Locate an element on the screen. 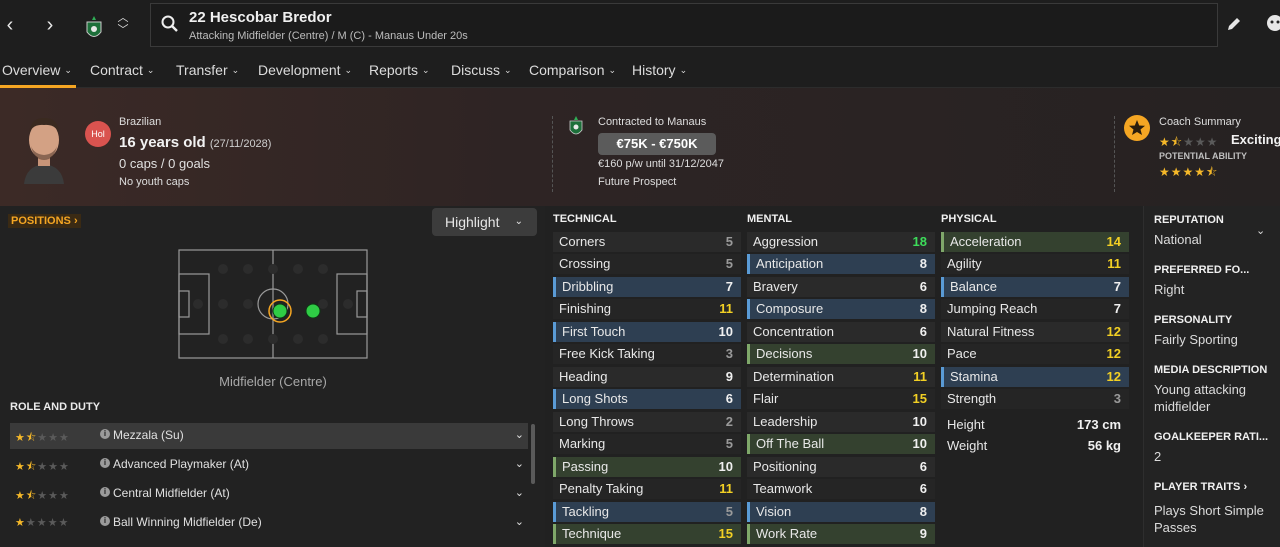 This screenshot has height=547, width=1280. attribute-row: Pace 12 is located at coordinates (1035, 354).